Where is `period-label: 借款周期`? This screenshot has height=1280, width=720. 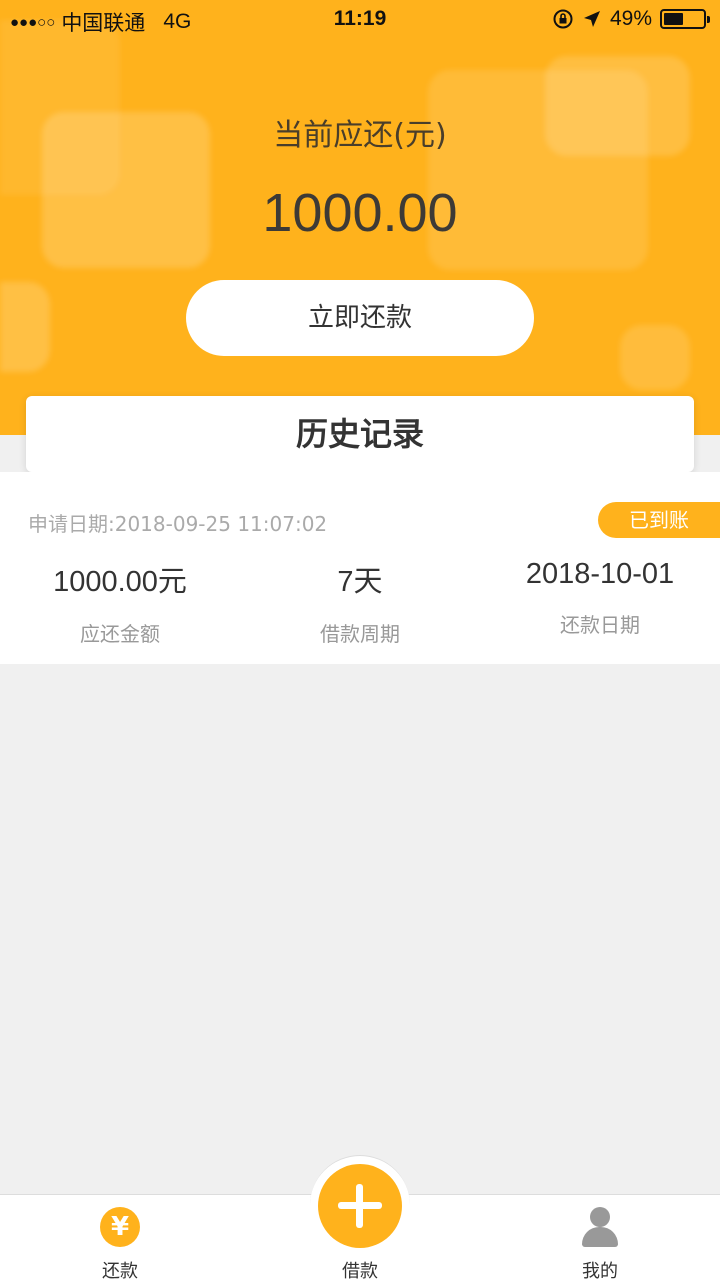 period-label: 借款周期 is located at coordinates (360, 634).